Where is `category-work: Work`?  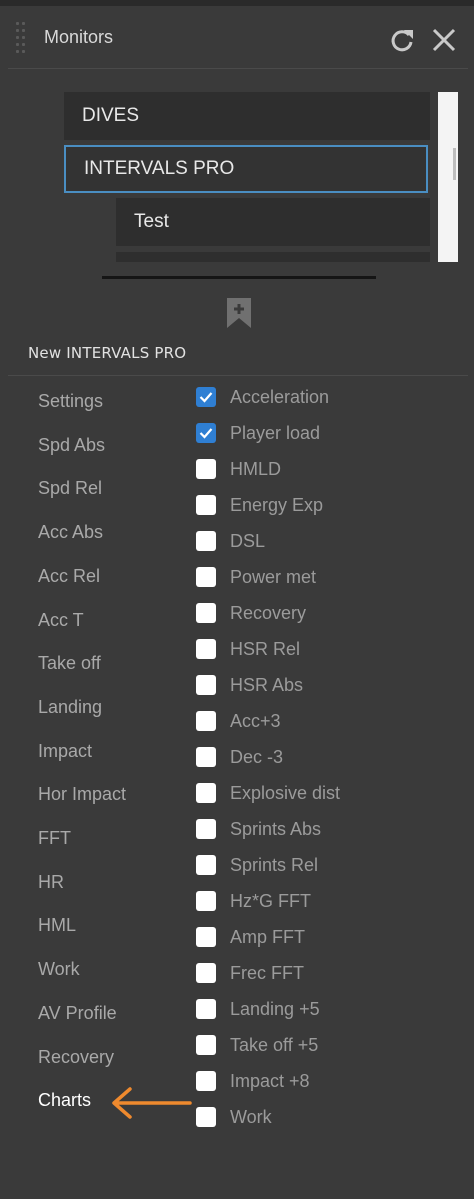
category-work: Work is located at coordinates (59, 969).